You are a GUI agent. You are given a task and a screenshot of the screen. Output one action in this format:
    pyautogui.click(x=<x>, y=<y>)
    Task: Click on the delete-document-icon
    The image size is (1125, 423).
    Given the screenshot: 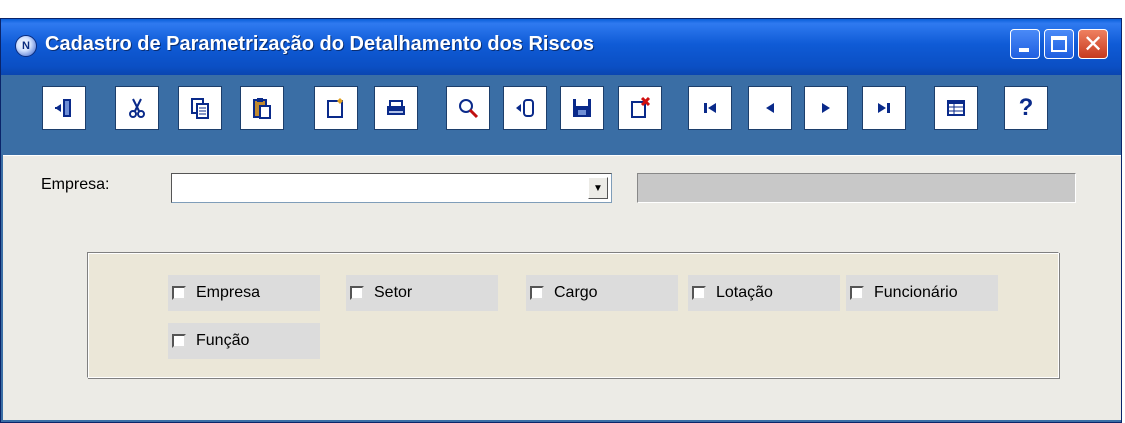 What is the action you would take?
    pyautogui.click(x=641, y=107)
    